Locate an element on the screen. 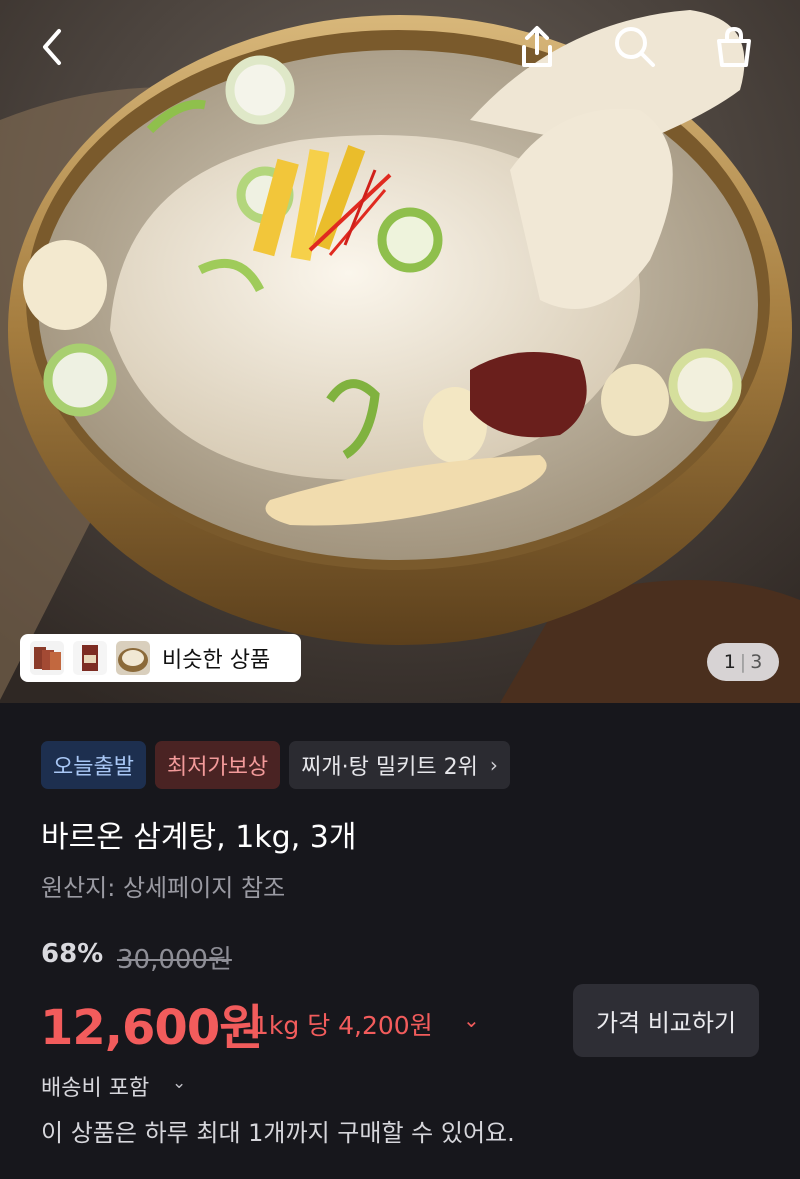 The height and width of the screenshot is (1179, 800). price-compare-label: 가격 비교하기 is located at coordinates (666, 1023).